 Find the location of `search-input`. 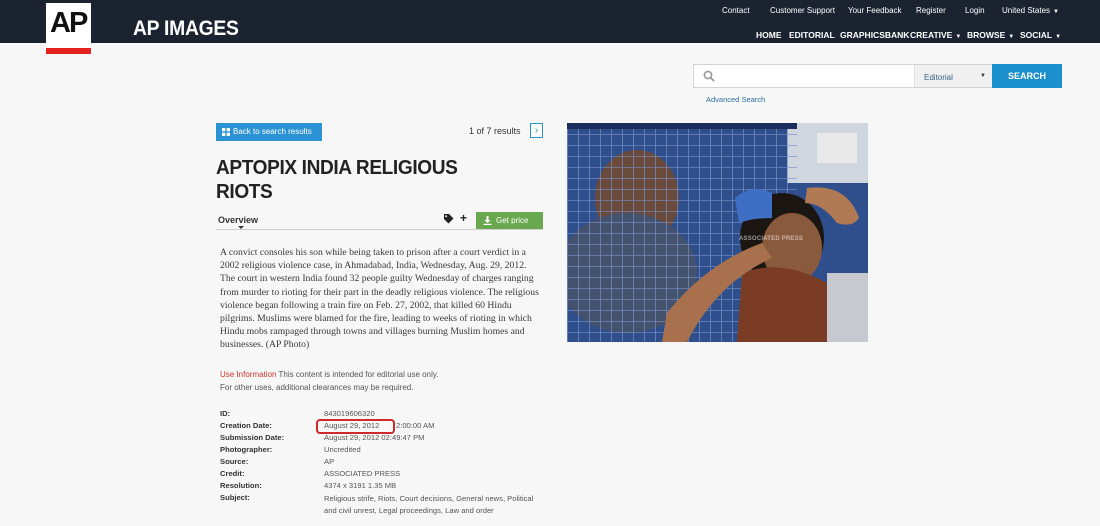

search-input is located at coordinates (815, 76).